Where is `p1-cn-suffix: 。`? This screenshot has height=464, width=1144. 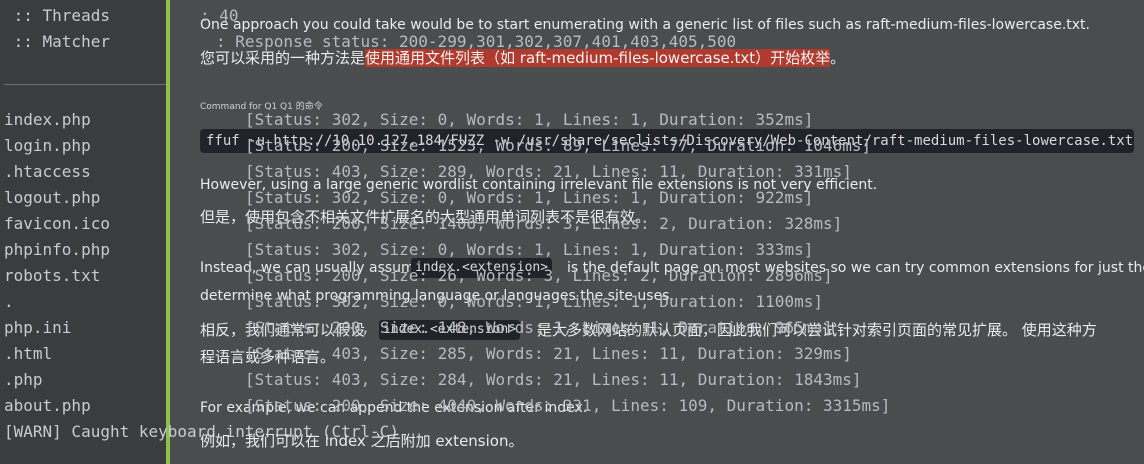 p1-cn-suffix: 。 is located at coordinates (838, 58).